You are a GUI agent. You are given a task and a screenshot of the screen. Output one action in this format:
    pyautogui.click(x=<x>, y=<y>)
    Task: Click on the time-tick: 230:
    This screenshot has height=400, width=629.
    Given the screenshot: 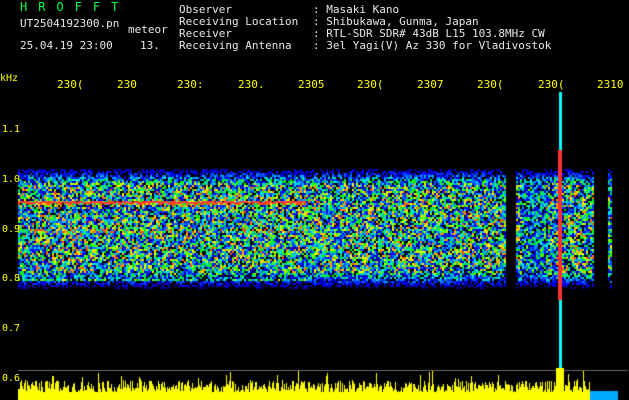 What is the action you would take?
    pyautogui.click(x=190, y=84)
    